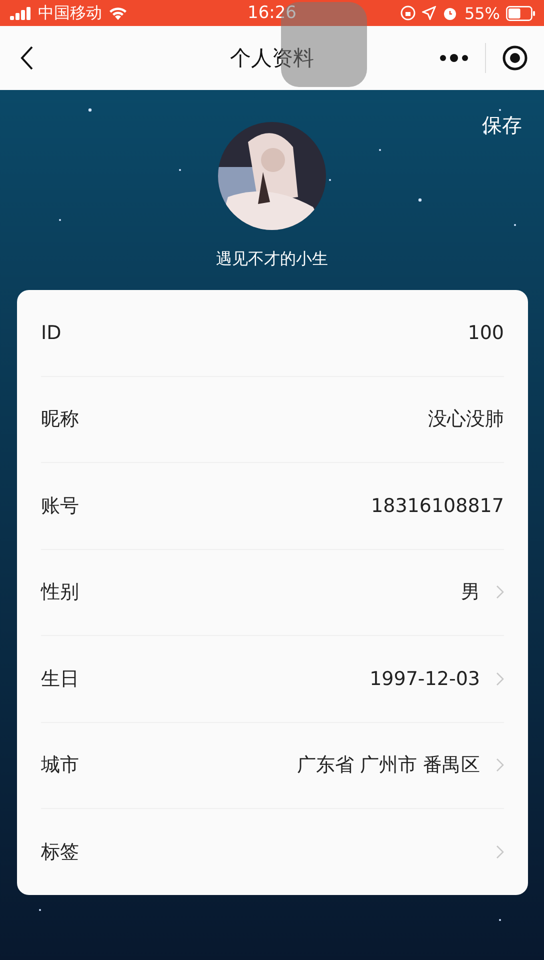  I want to click on battery-percent: 55%, so click(482, 13).